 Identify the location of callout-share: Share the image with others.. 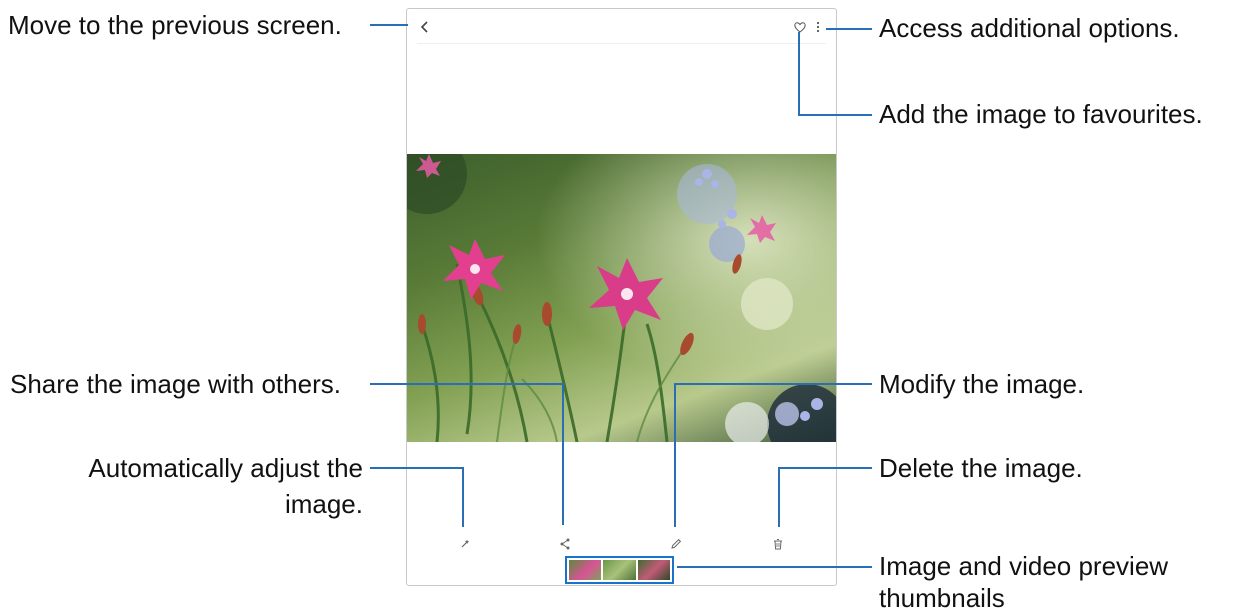
(175, 384).